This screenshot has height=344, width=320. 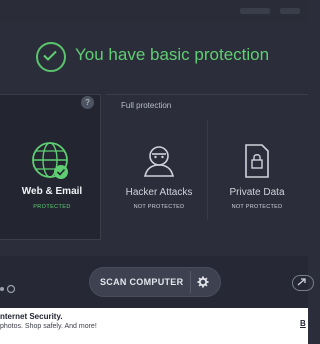 I want to click on globe-check-icon, so click(x=50, y=160).